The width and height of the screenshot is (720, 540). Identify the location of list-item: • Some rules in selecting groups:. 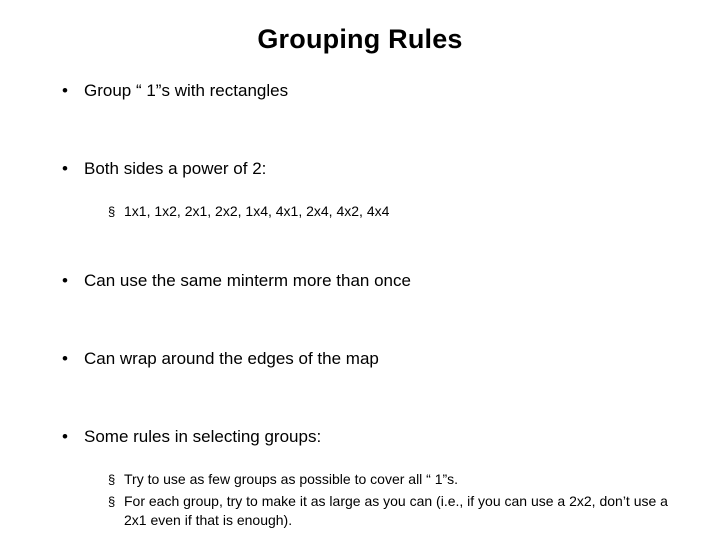
(365, 437).